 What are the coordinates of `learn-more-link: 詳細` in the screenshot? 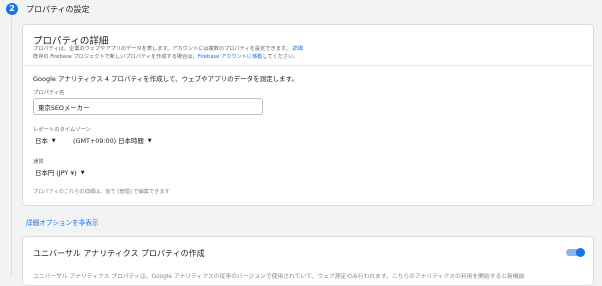 It's located at (297, 49).